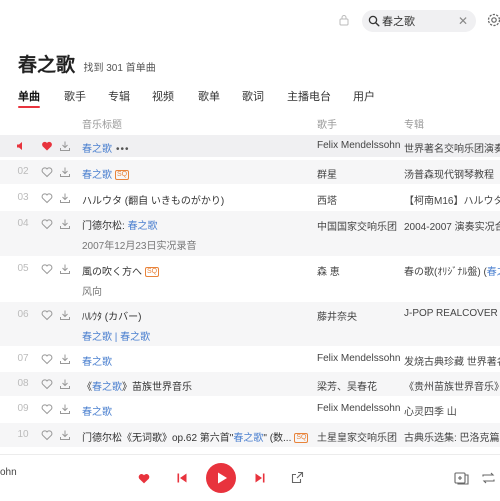  What do you see at coordinates (23, 358) in the screenshot?
I see `row-number: 07` at bounding box center [23, 358].